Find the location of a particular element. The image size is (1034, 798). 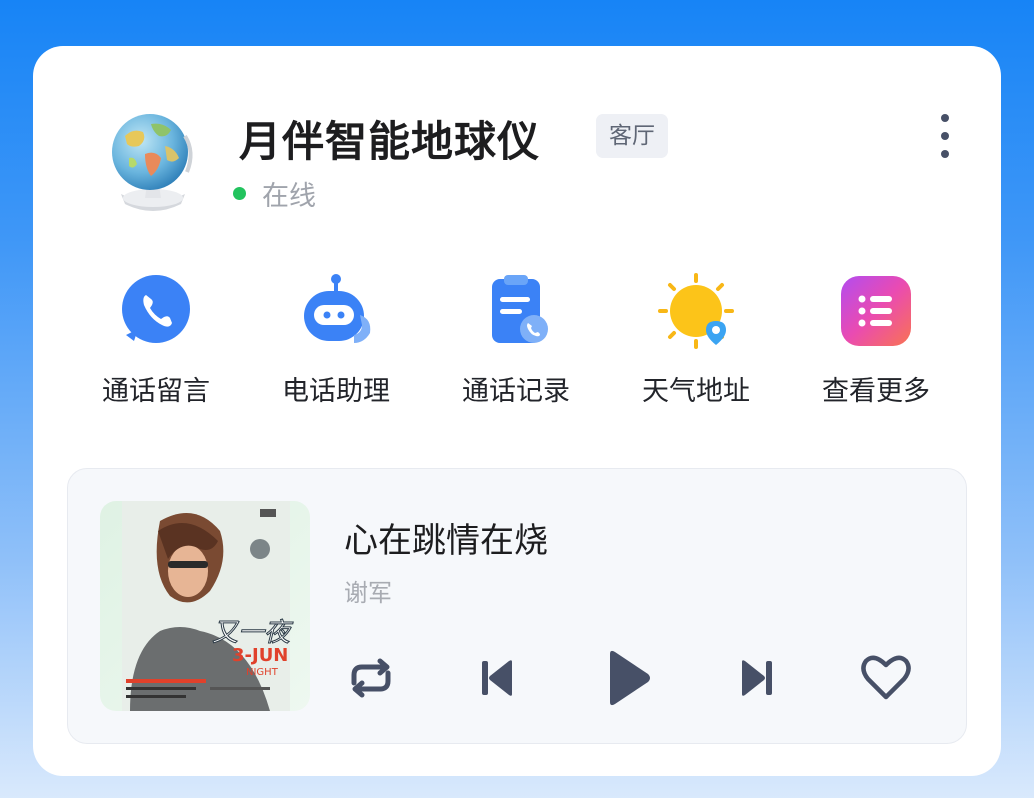

robot-icon is located at coordinates (337, 308).